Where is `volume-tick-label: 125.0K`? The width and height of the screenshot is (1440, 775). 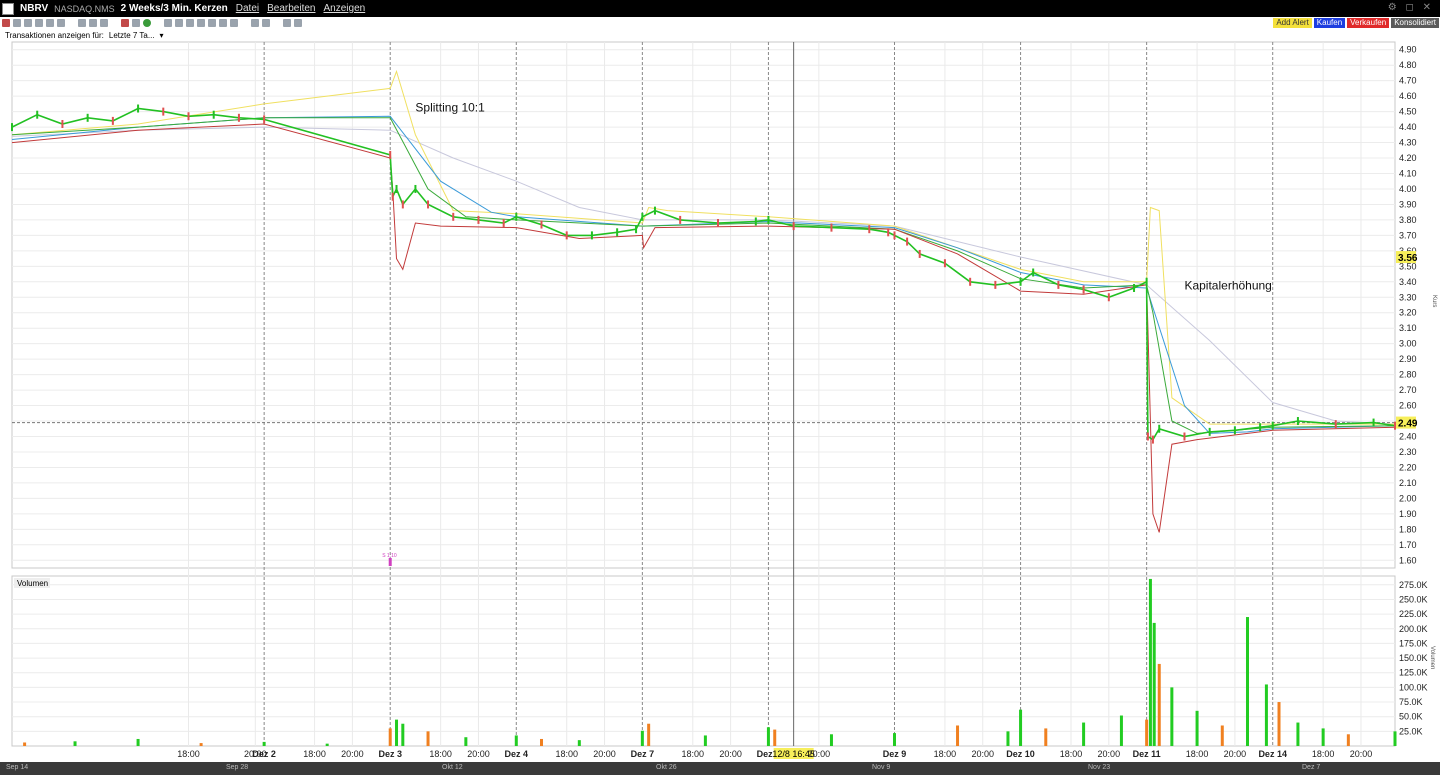
volume-tick-label: 125.0K is located at coordinates (1413, 673).